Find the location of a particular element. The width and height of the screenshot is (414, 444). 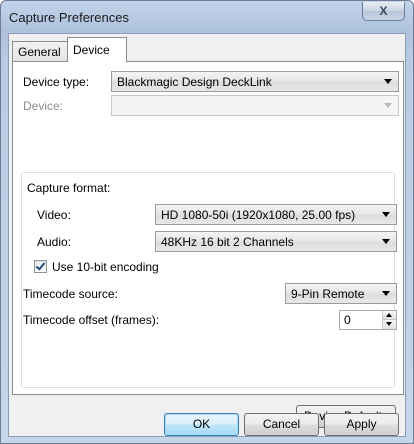

timecode-offset-spinner: 0 is located at coordinates (368, 320).